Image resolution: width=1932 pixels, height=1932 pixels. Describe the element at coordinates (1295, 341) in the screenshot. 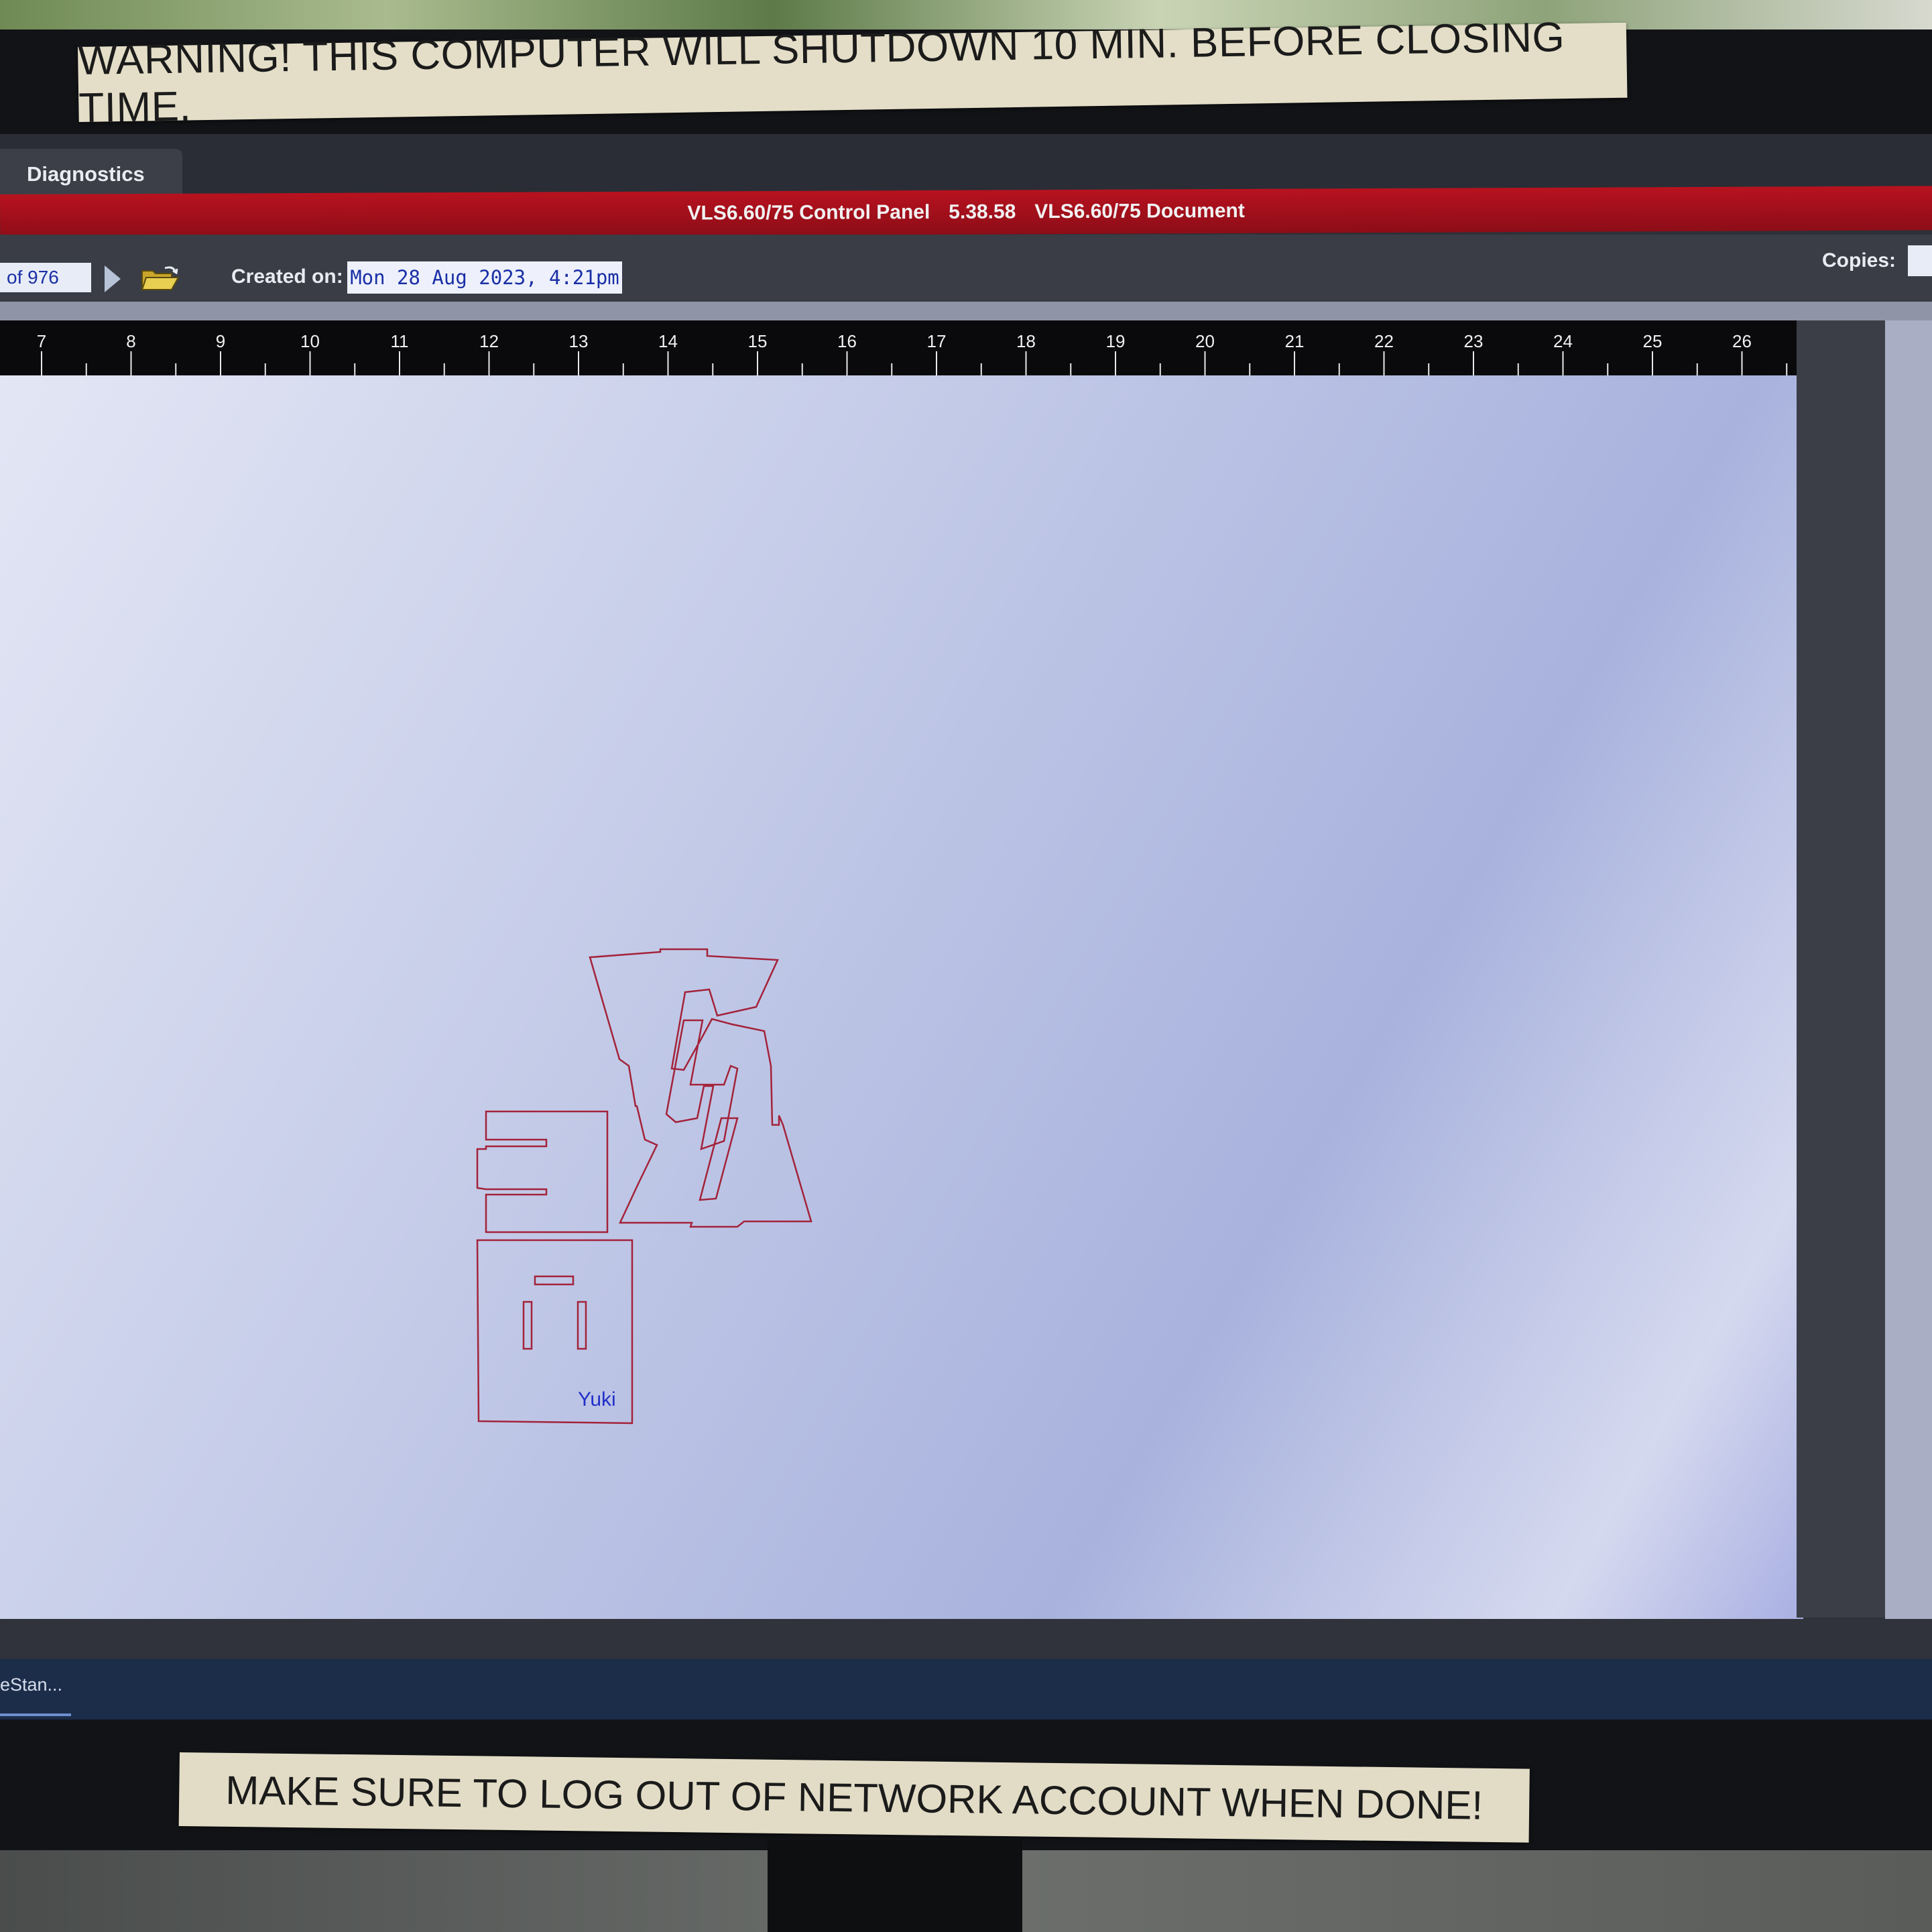

I see `ruler-tick-label: 21` at that location.